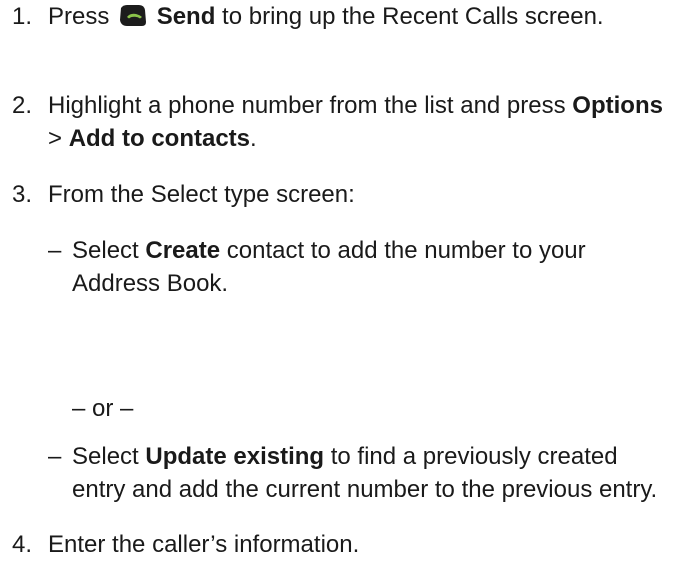 The width and height of the screenshot is (676, 565). I want to click on send-key-label: Send, so click(186, 16).